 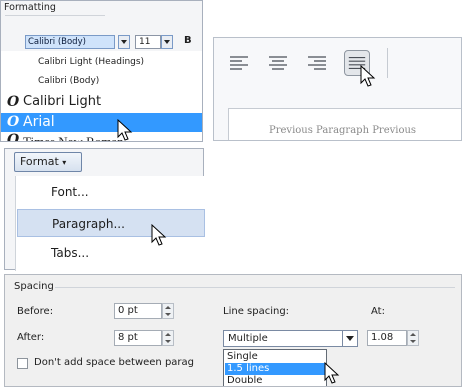 What do you see at coordinates (275, 380) in the screenshot?
I see `line-spacing-option-double: Double` at bounding box center [275, 380].